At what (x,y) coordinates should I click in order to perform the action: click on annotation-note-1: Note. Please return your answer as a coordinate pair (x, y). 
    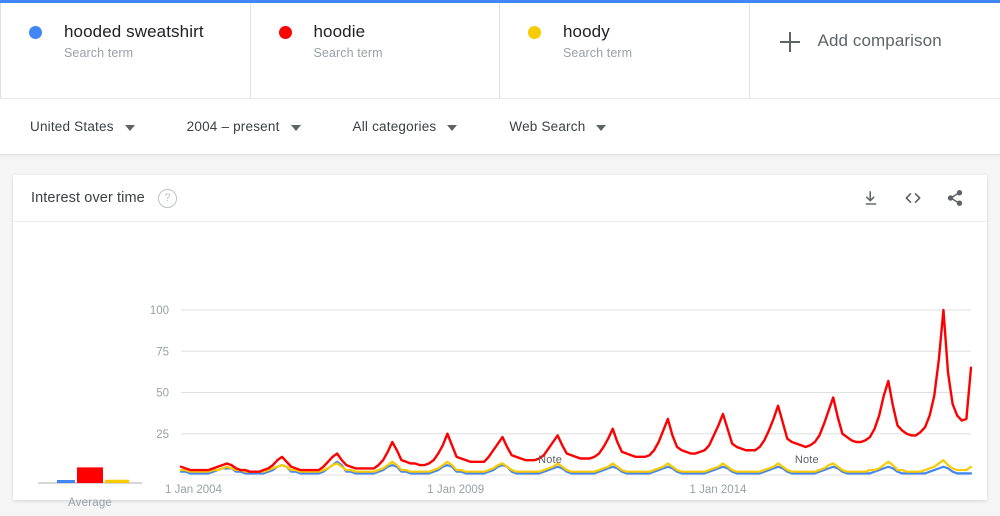
    Looking at the image, I should click on (550, 460).